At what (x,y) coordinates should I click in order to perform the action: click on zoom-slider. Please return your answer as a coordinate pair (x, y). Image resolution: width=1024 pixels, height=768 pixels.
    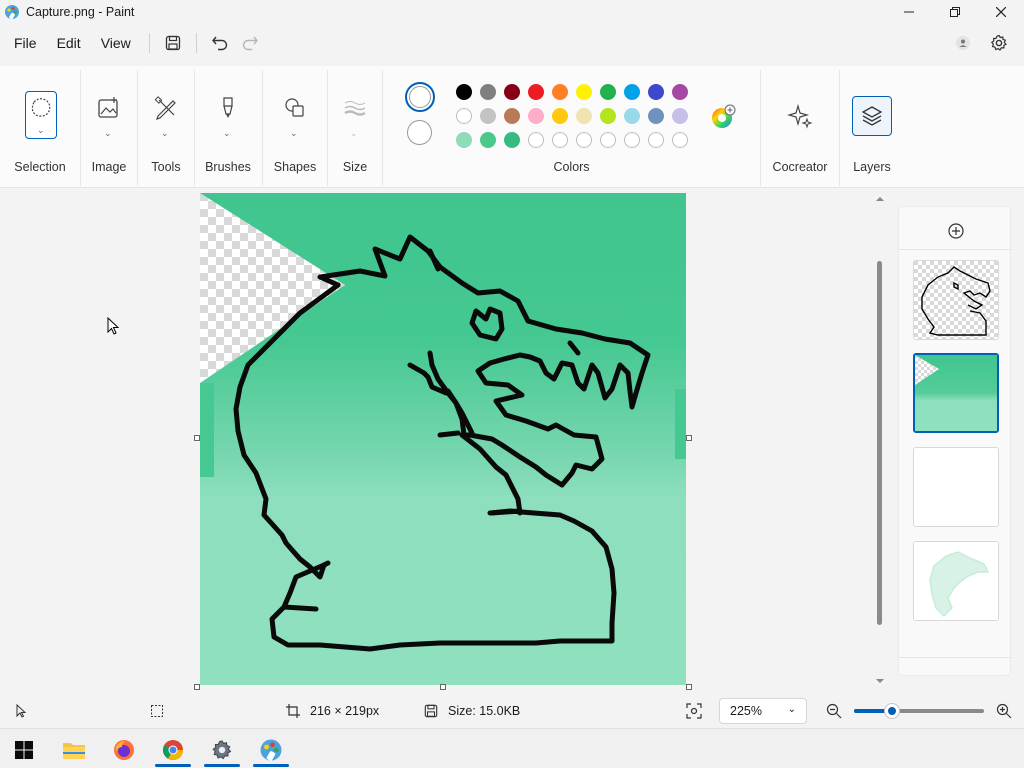
    Looking at the image, I should click on (919, 711).